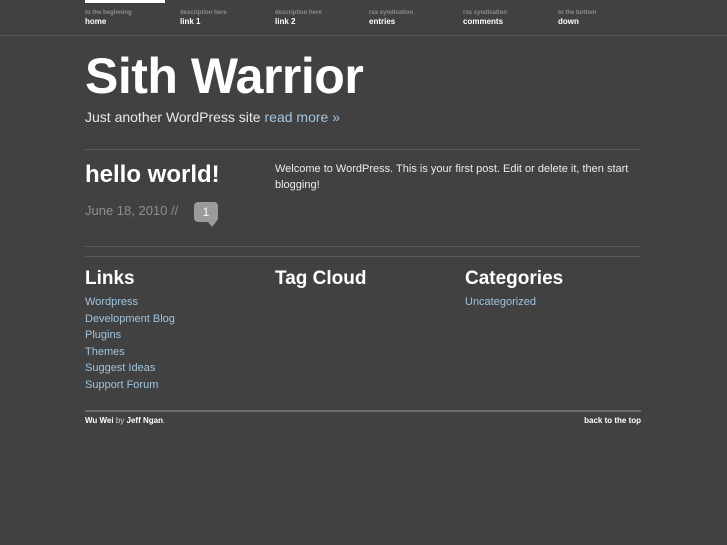  I want to click on post-date: June 18, 2010 //, so click(132, 210).